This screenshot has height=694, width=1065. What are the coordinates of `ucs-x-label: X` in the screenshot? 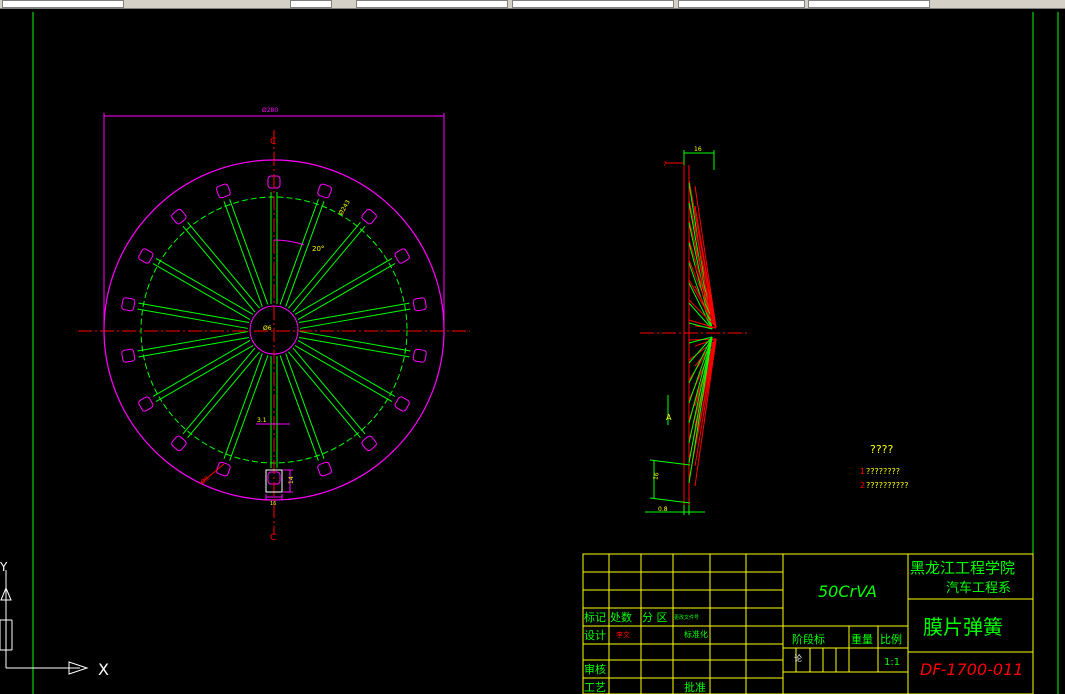 It's located at (103, 669).